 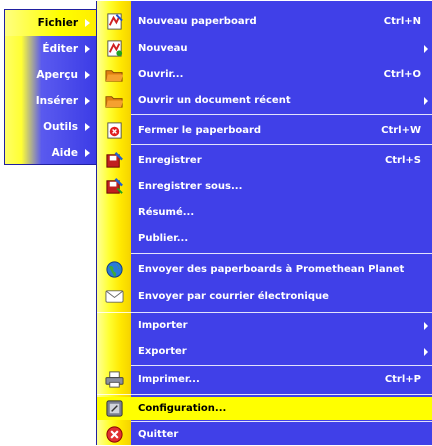 I want to click on menu-fichier: Fichier, so click(x=50, y=23).